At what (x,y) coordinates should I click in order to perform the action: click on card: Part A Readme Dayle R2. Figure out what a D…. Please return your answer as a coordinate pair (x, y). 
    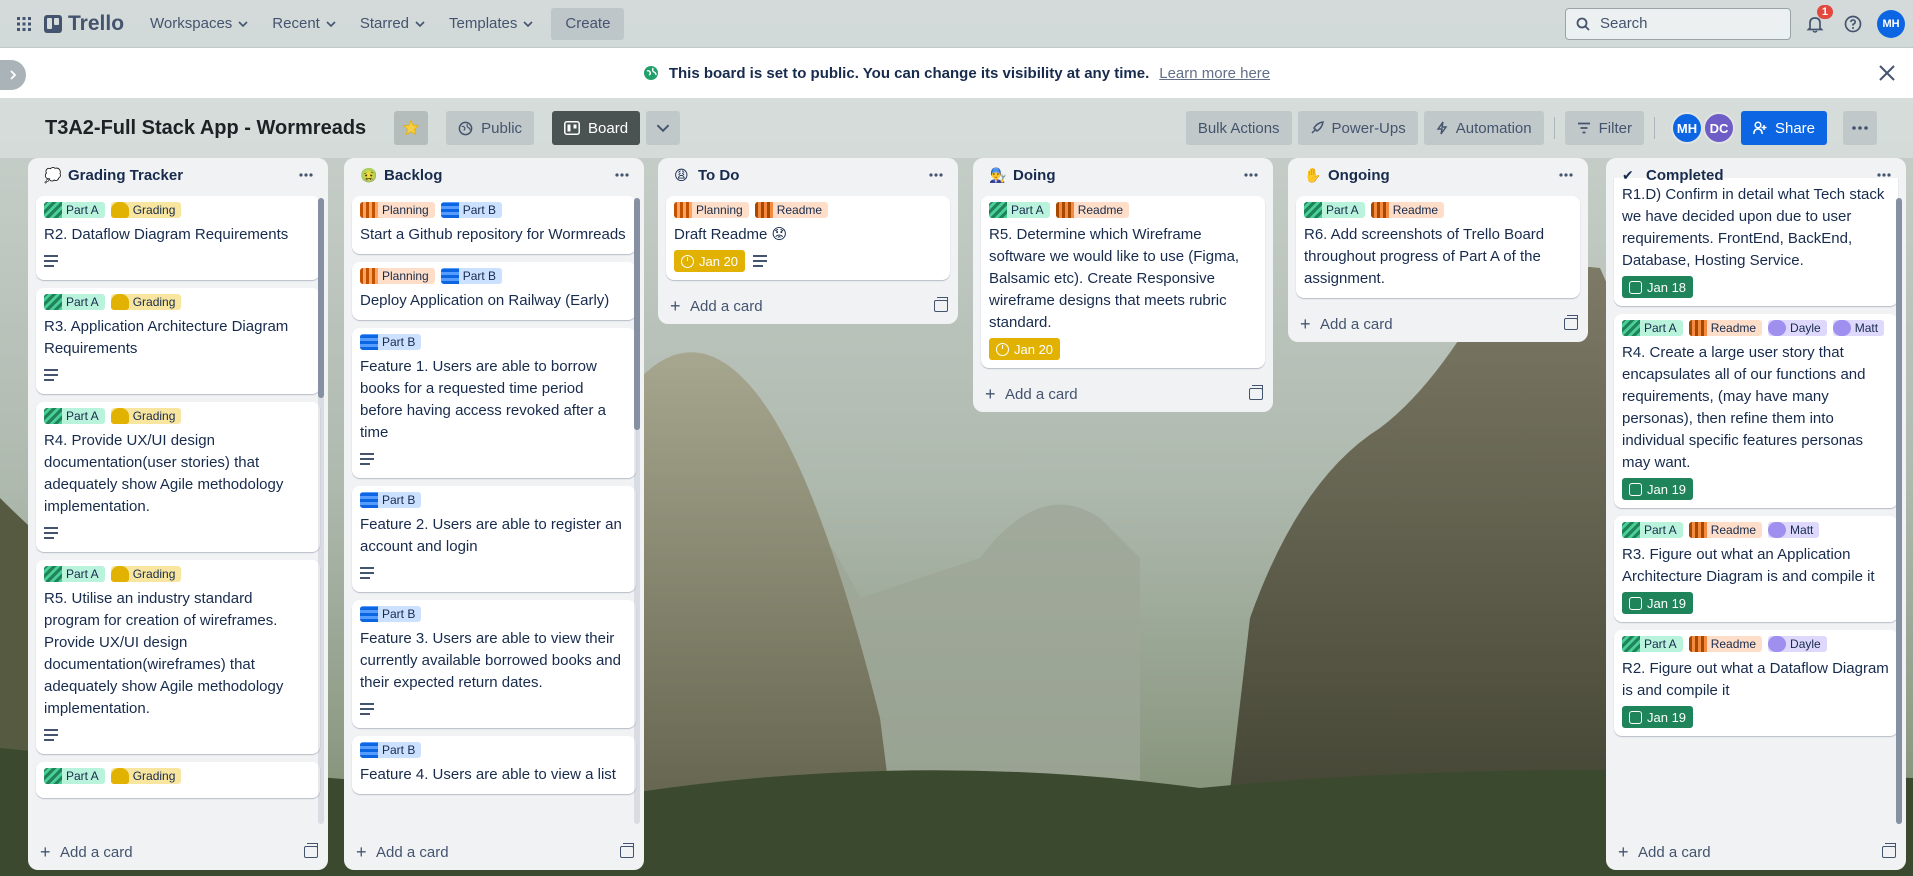
    Looking at the image, I should click on (1756, 683).